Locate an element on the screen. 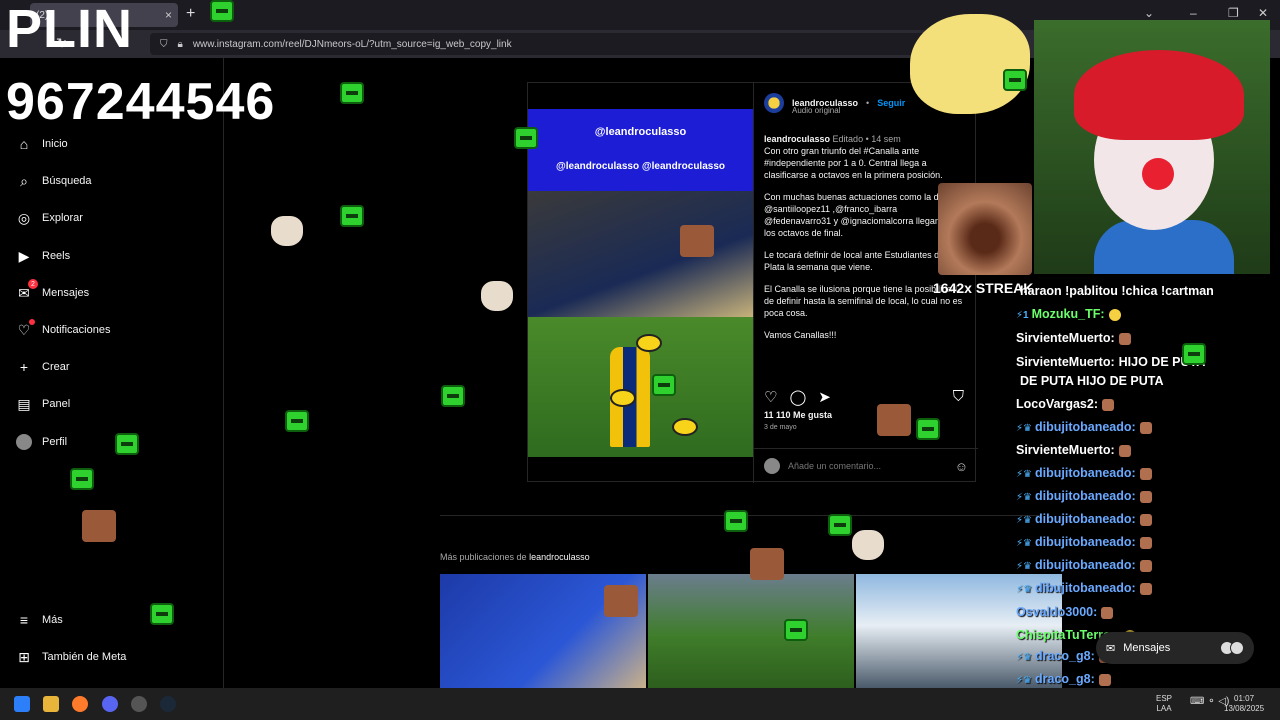  sidebar-item-label: Inicio is located at coordinates (55, 144).